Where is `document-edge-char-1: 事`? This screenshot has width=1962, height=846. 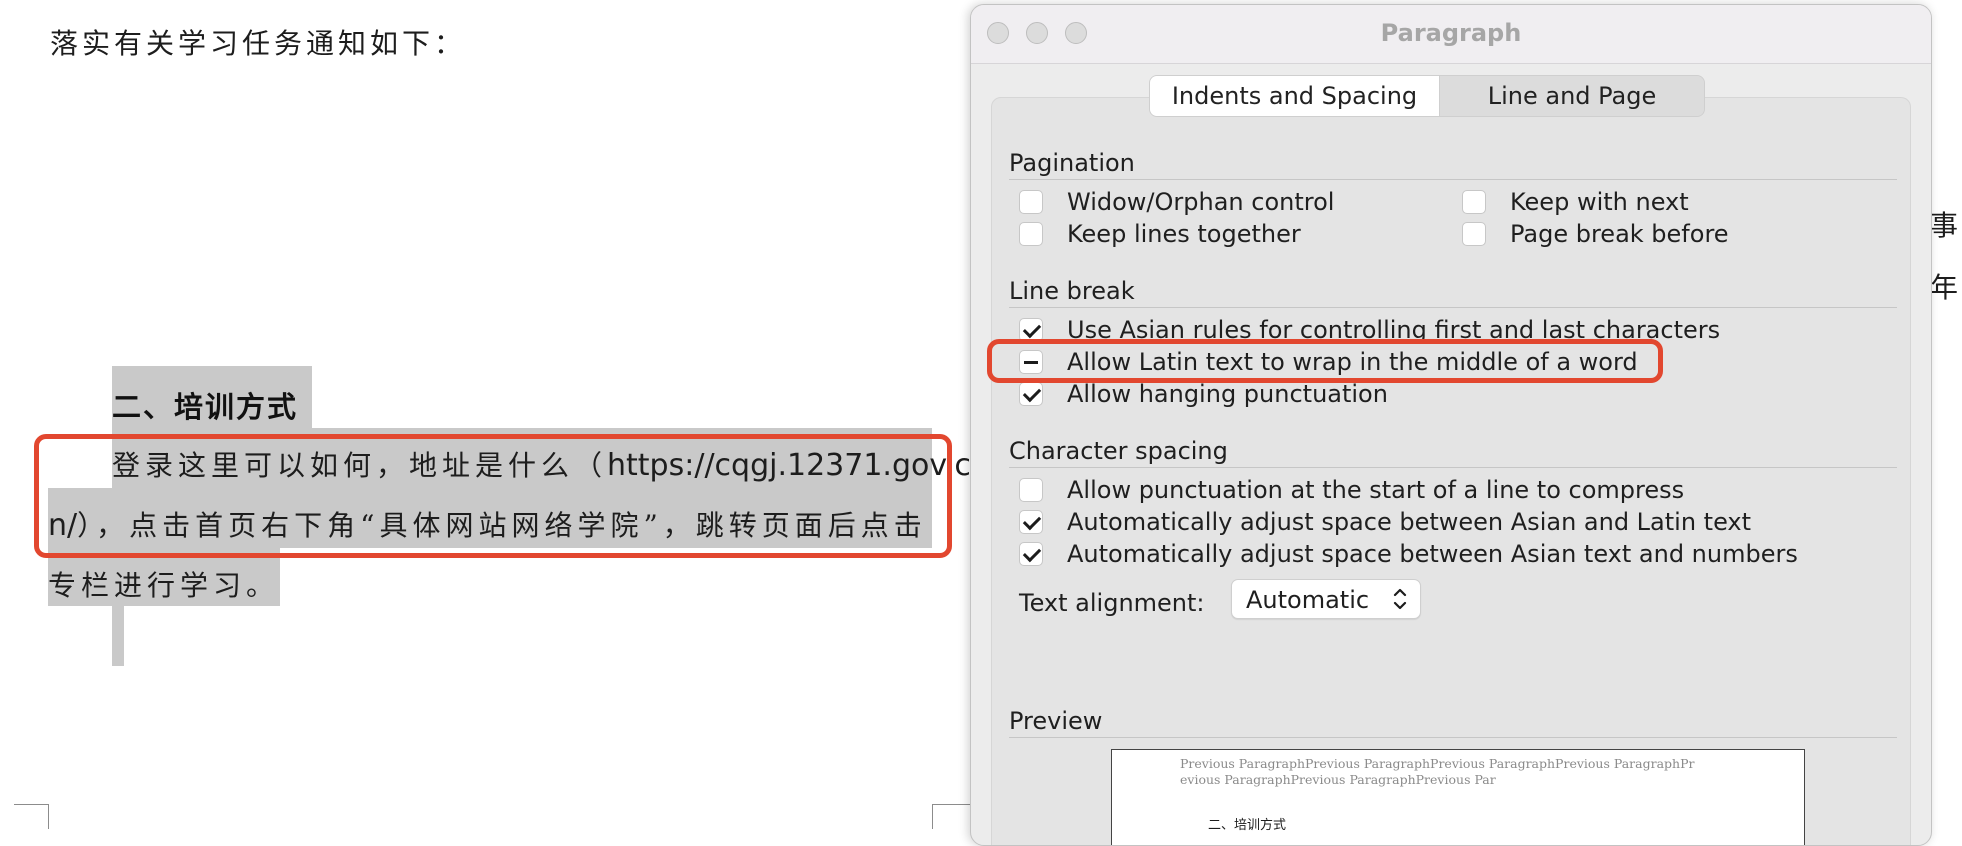 document-edge-char-1: 事 is located at coordinates (1944, 225).